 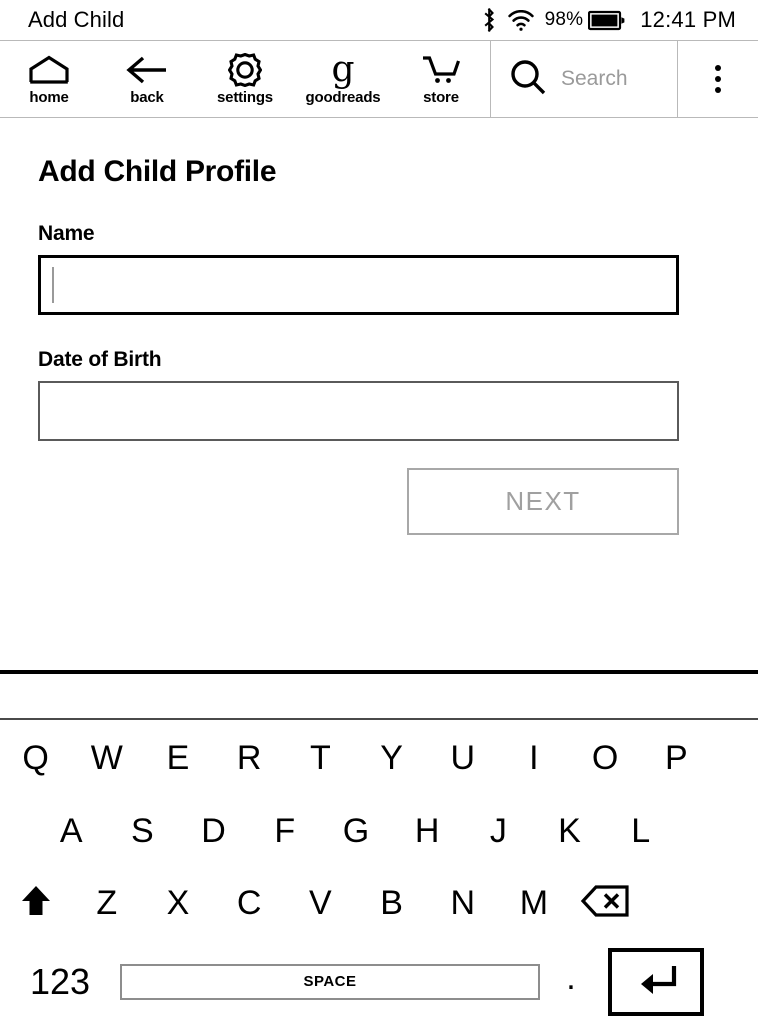 What do you see at coordinates (343, 97) in the screenshot?
I see `toolbar-item-goodreads-label: goodreads` at bounding box center [343, 97].